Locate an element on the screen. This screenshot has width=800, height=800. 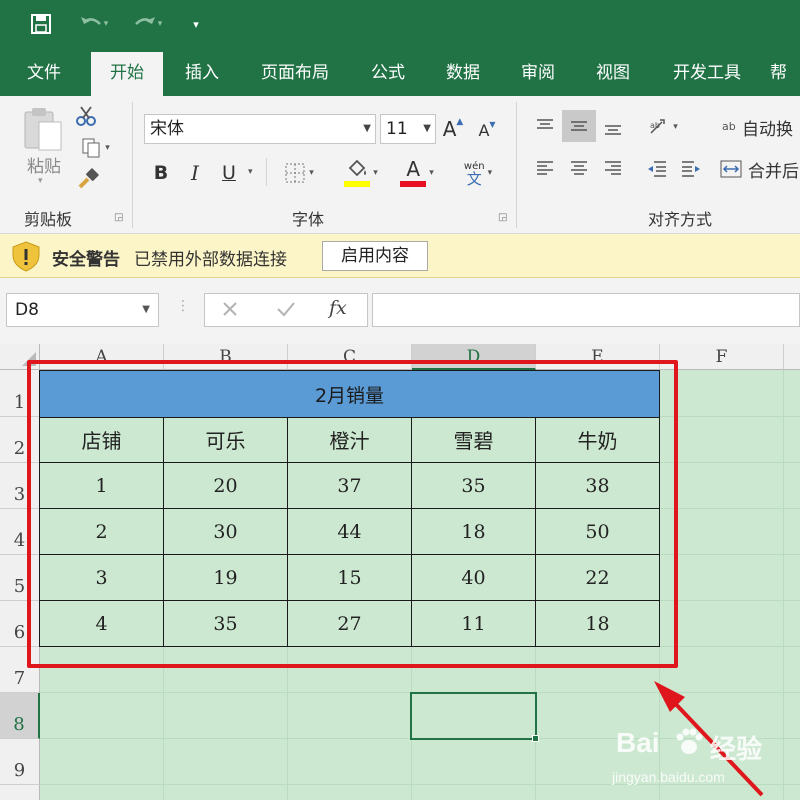
paste-button-label: 粘贴 is located at coordinates (44, 164).